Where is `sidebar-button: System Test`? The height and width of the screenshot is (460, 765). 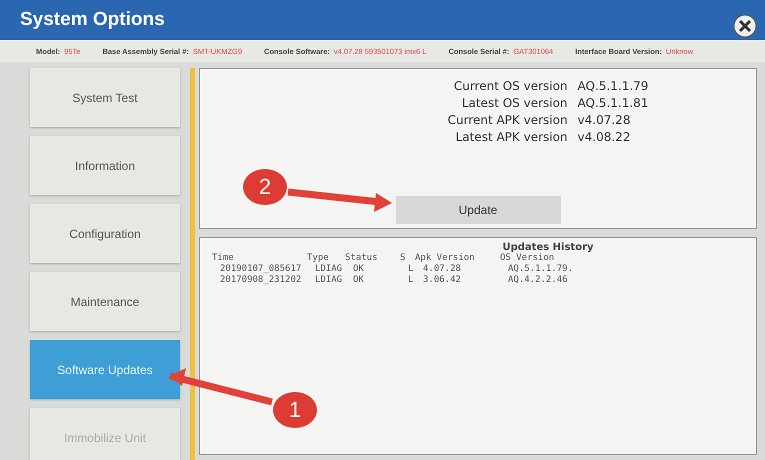
sidebar-button: System Test is located at coordinates (105, 97).